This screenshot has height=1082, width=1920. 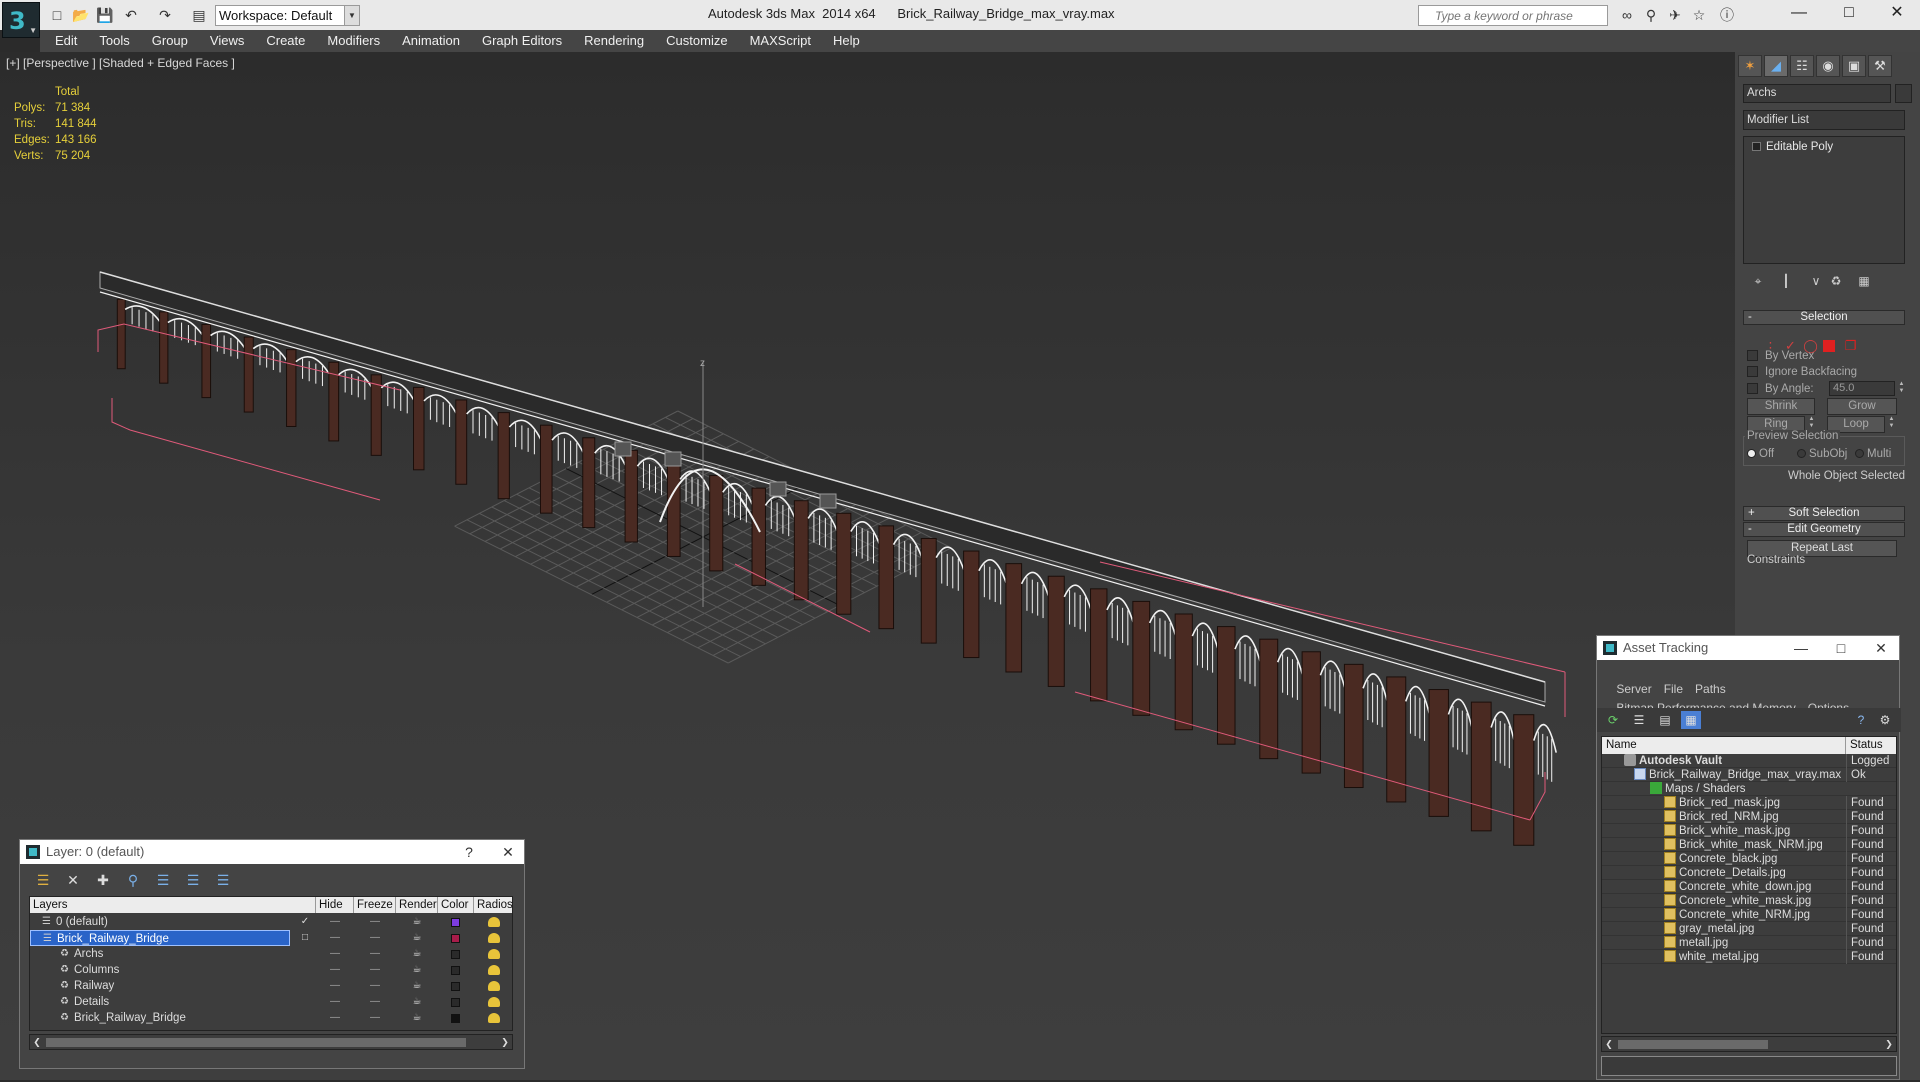 What do you see at coordinates (505, 1042) in the screenshot?
I see `chevron-right-icon: ❯` at bounding box center [505, 1042].